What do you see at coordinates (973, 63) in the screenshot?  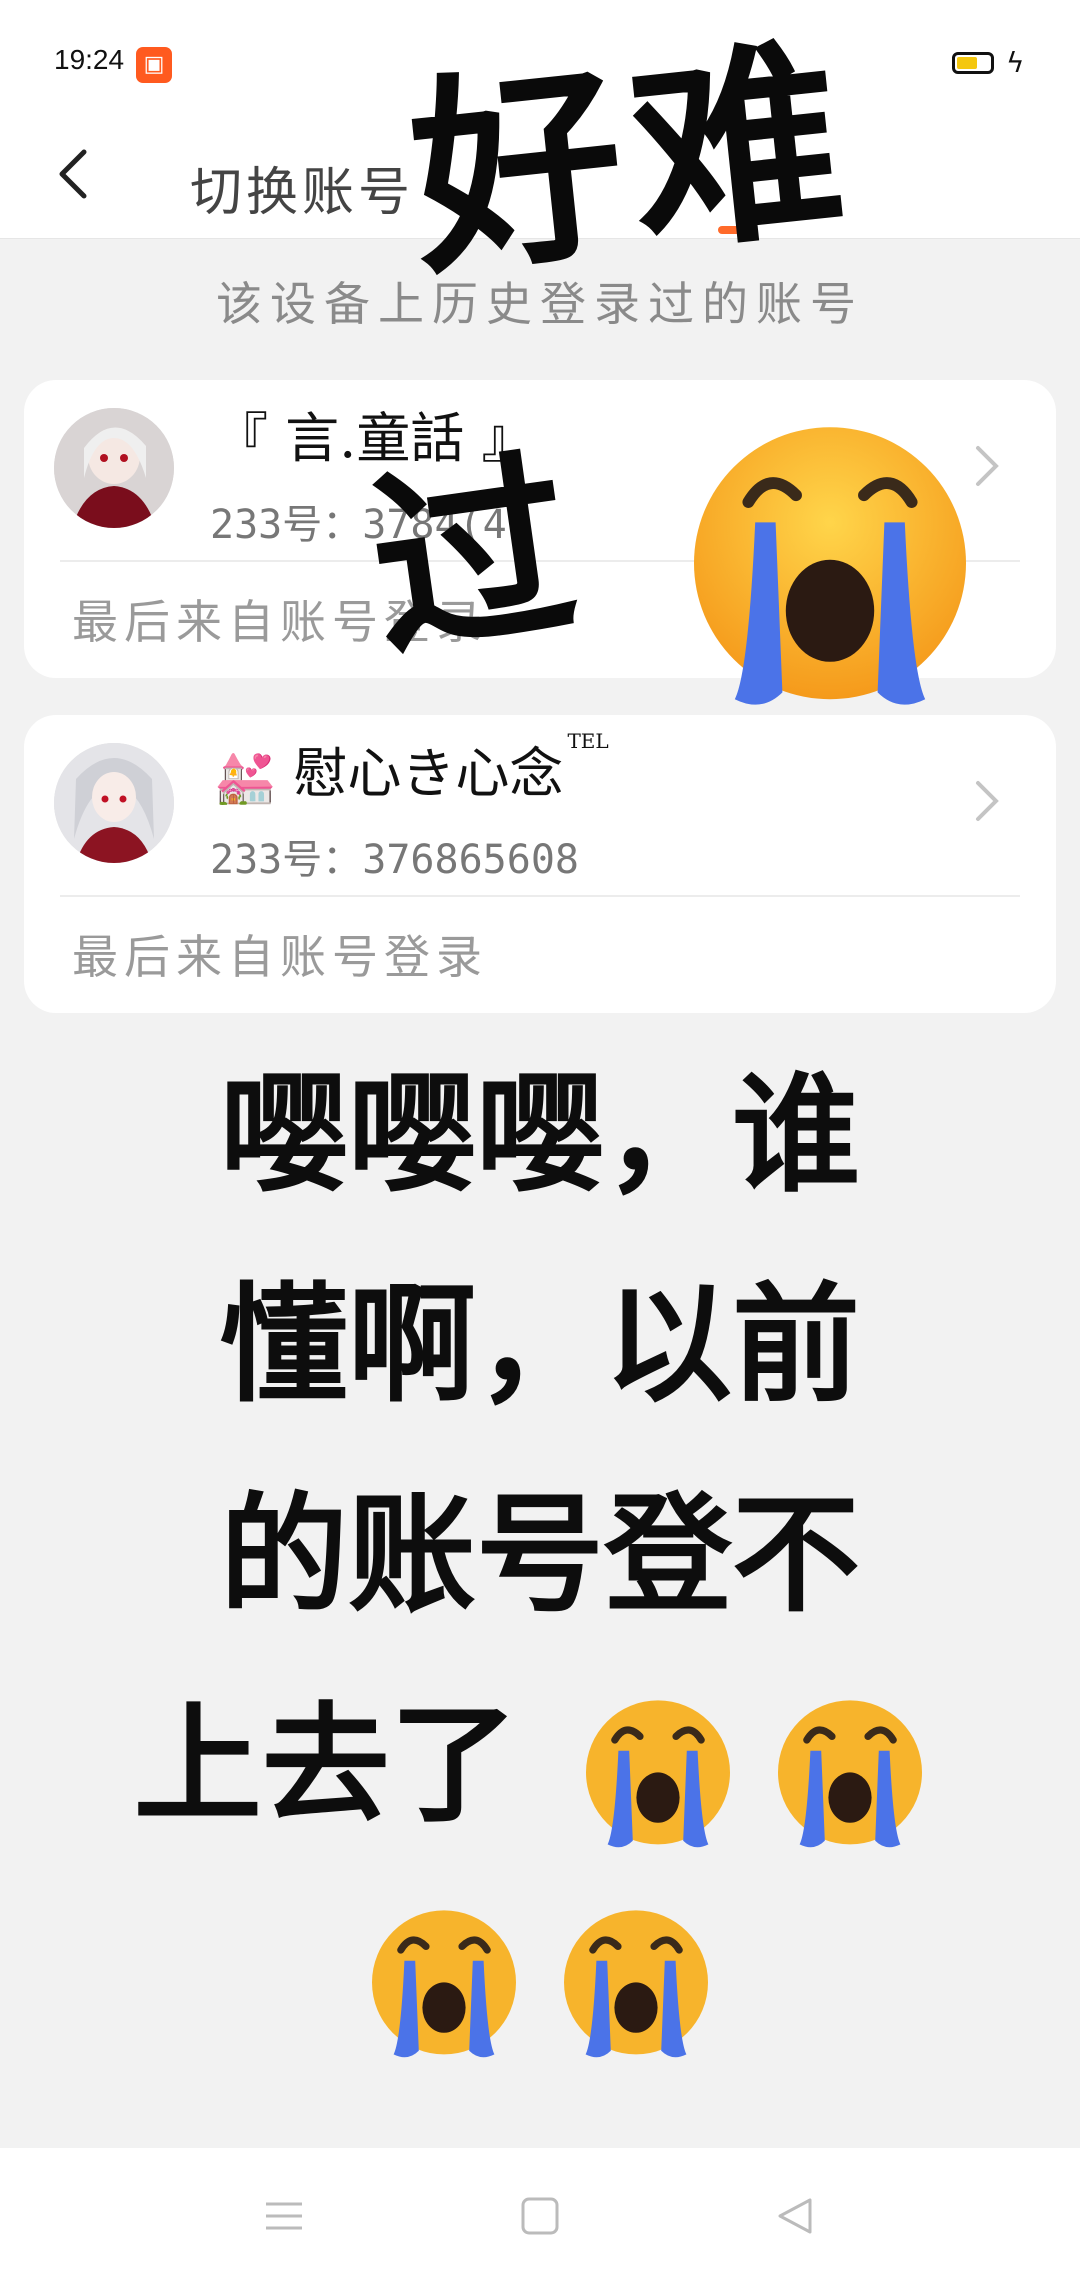 I see `battery-icon` at bounding box center [973, 63].